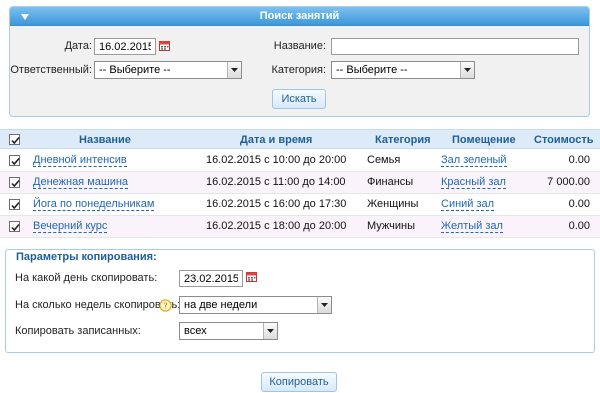 This screenshot has width=600, height=393. I want to click on lesson-category: Женщины, so click(393, 204).